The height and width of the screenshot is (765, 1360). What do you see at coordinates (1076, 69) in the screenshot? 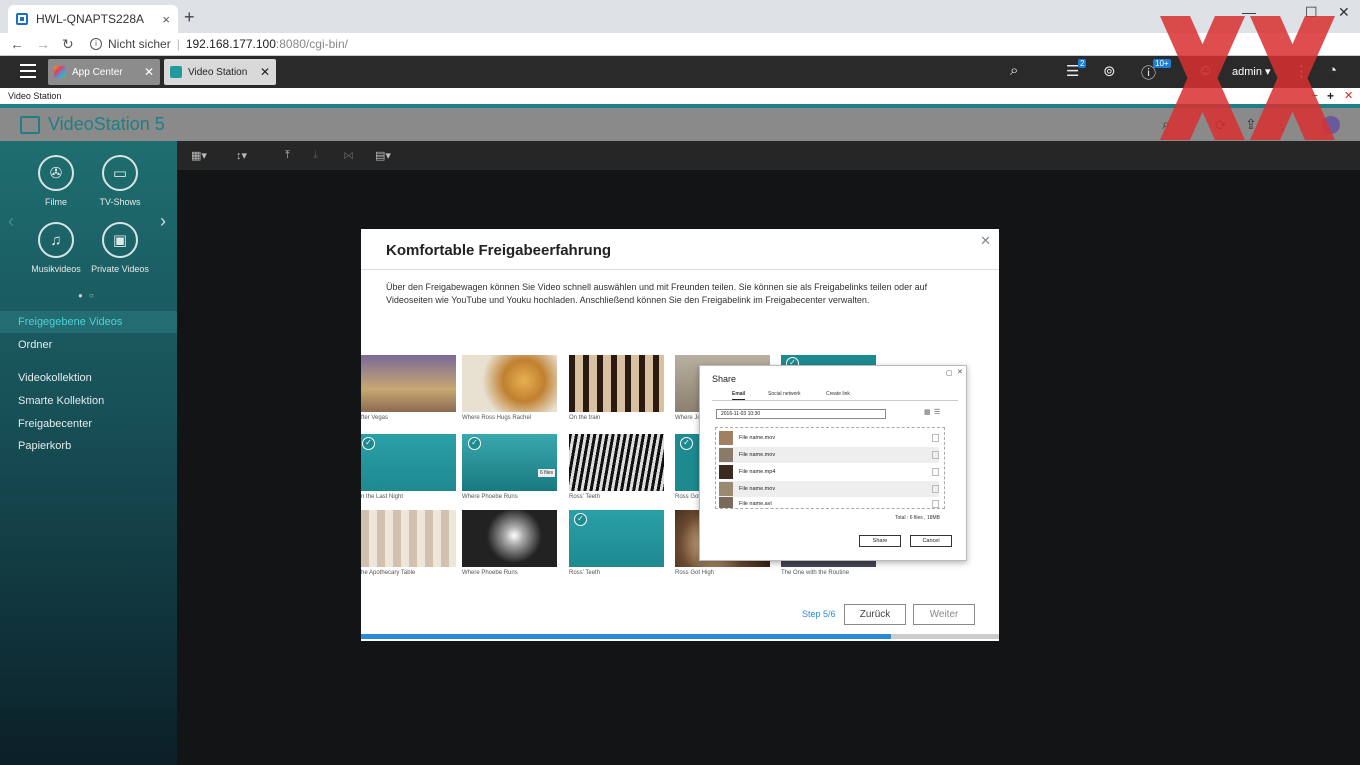
I see `background-tasks-icon: ☰ 2` at bounding box center [1076, 69].